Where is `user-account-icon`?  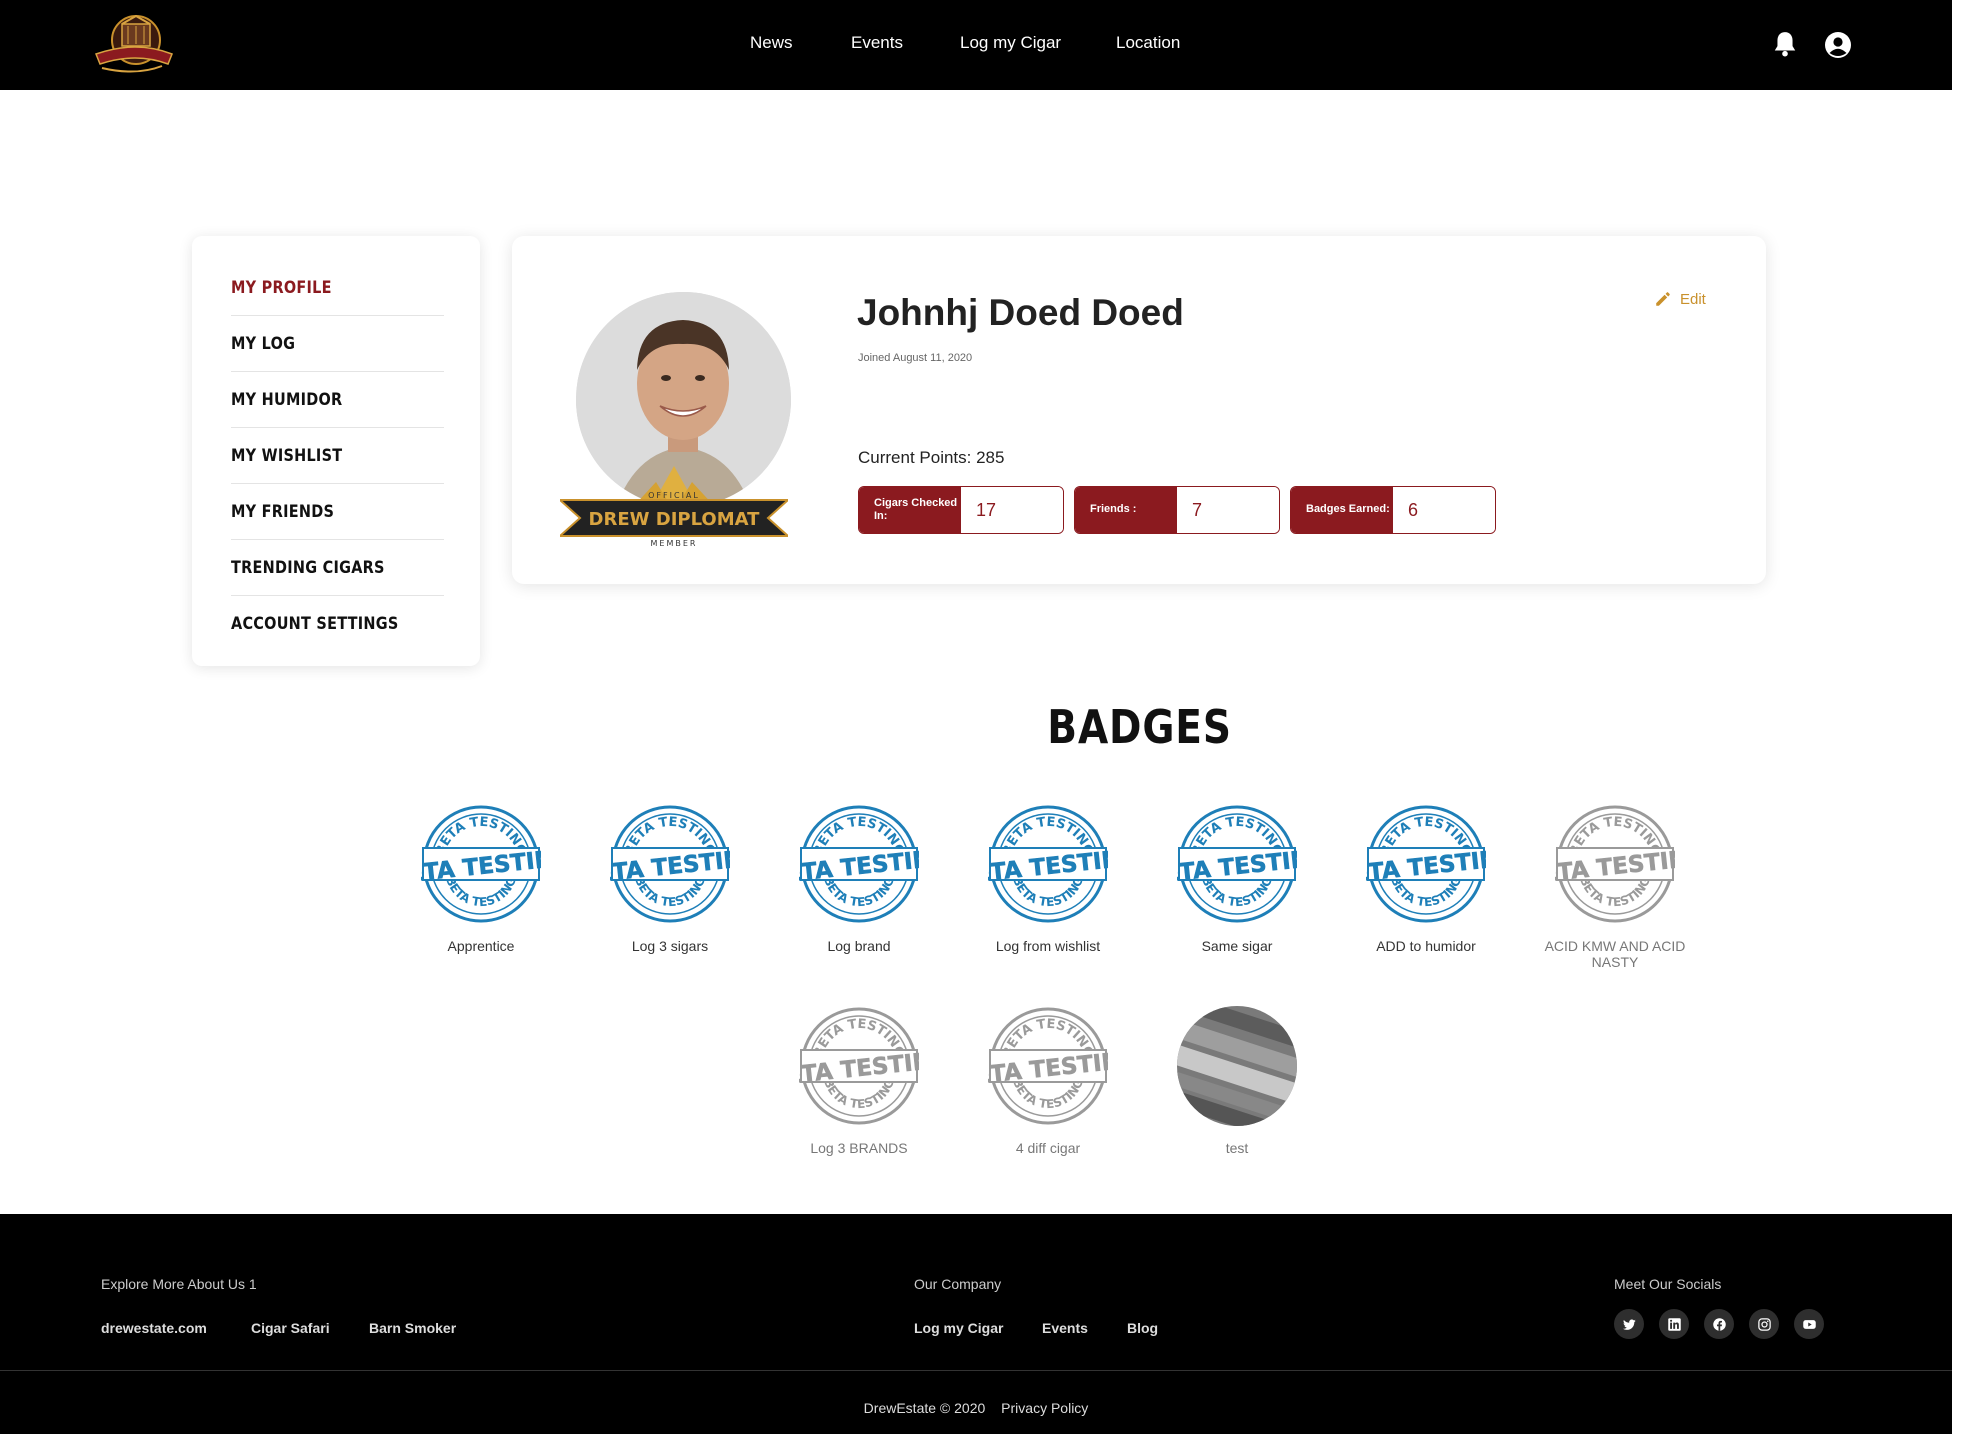
user-account-icon is located at coordinates (1838, 45).